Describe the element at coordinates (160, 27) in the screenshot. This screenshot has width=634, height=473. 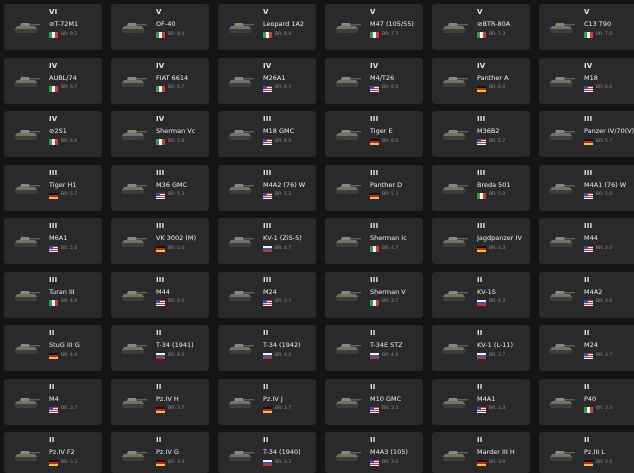
I see `vehicle-card: V OF-40 BR: 8.0` at that location.